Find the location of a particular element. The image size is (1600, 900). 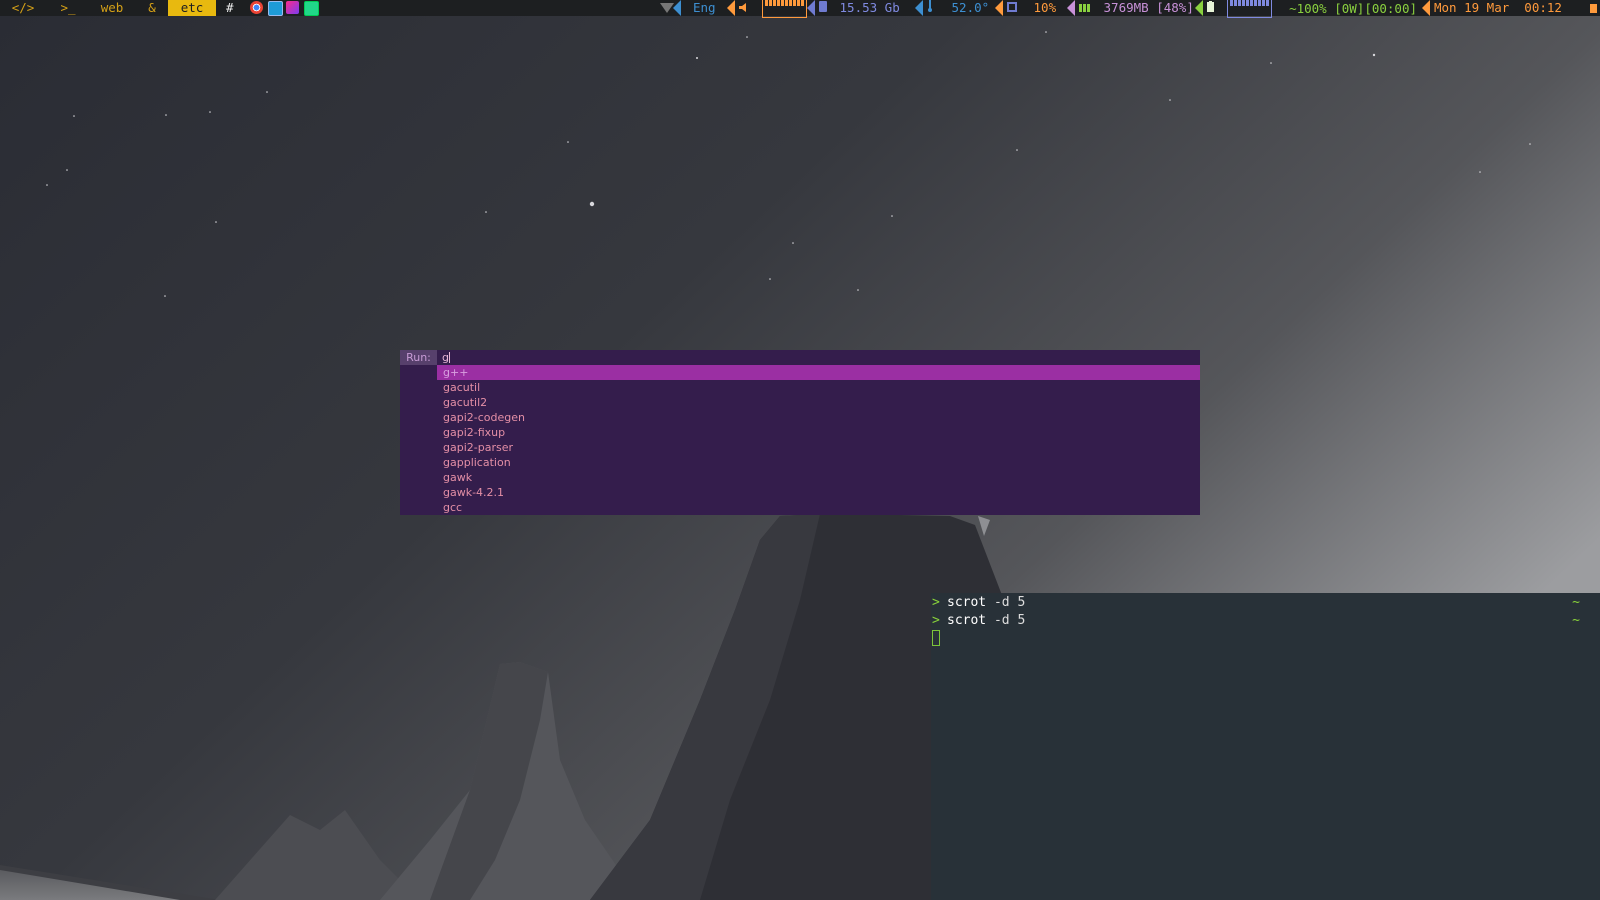

battery-segment: ~100% [0W][00:00] is located at coordinates (1309, 9).